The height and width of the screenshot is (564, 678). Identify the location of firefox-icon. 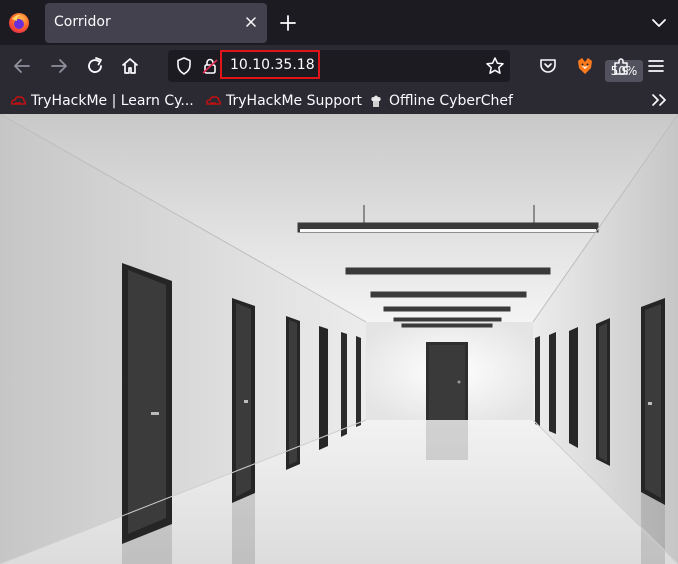
(19, 23).